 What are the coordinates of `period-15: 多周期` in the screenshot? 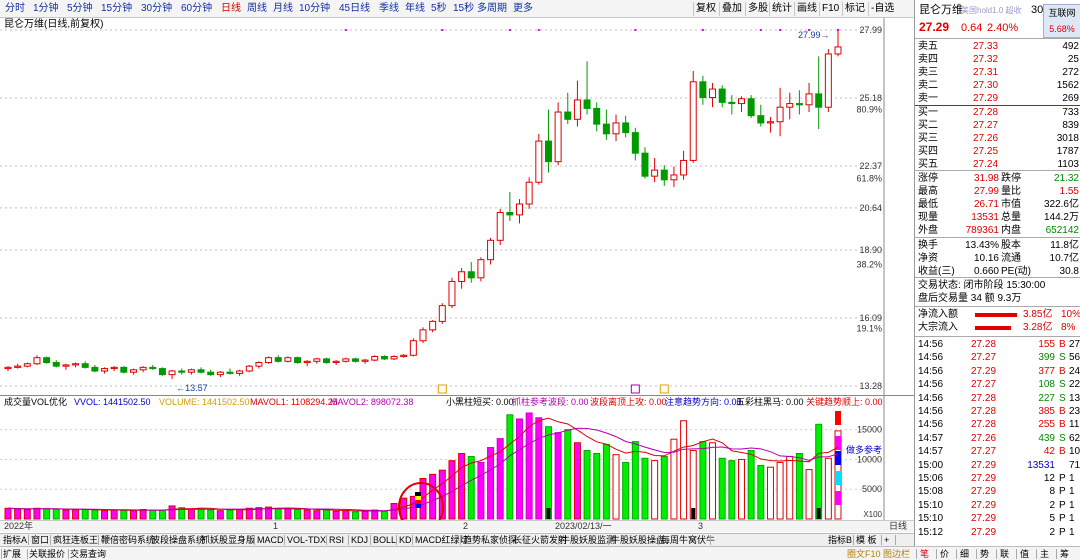 It's located at (492, 9).